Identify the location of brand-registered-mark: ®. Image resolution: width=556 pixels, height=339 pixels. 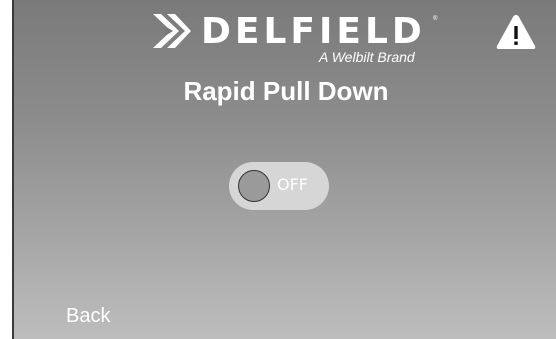
(435, 19).